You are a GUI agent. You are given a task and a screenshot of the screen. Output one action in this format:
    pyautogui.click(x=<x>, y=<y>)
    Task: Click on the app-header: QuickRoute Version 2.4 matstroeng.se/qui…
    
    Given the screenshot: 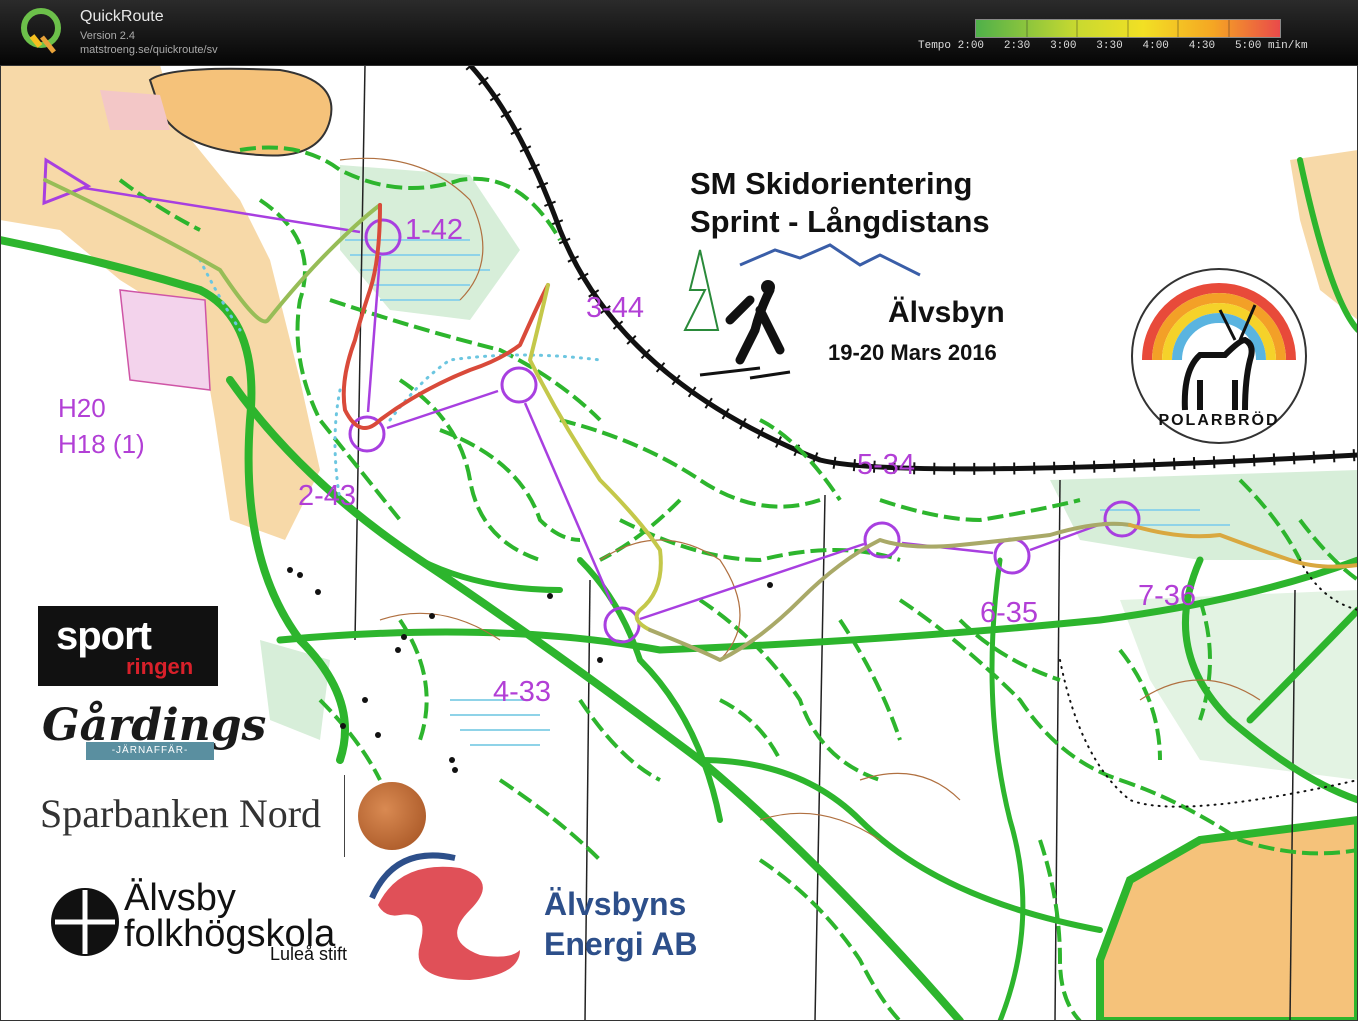 What is the action you would take?
    pyautogui.click(x=679, y=32)
    